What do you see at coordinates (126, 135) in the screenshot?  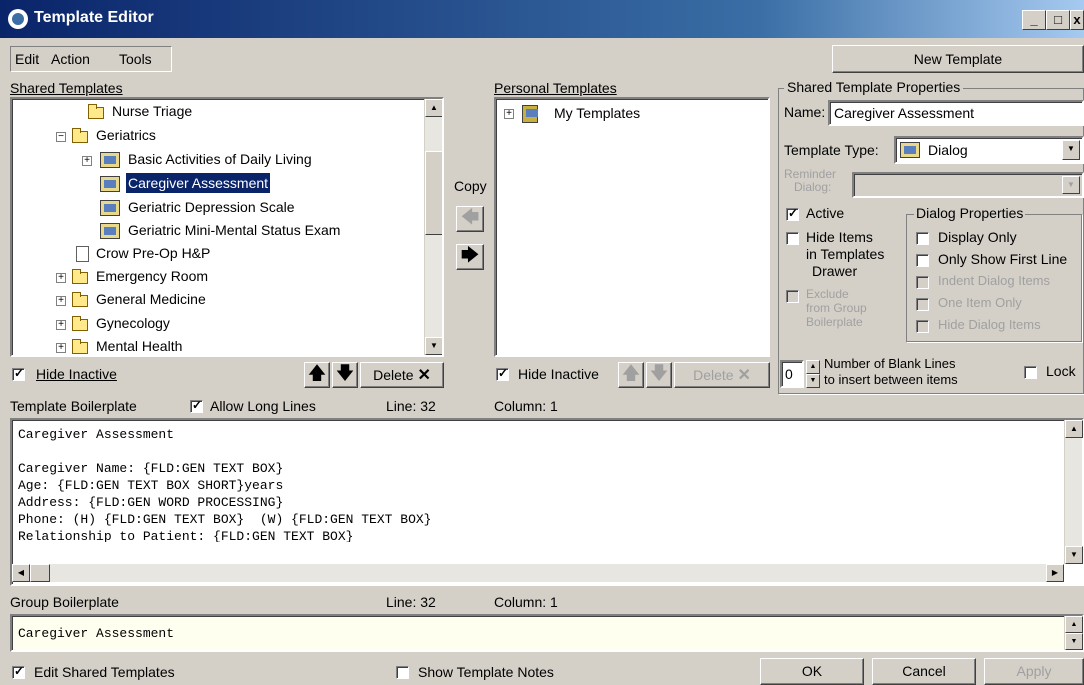 I see `tree-item-geriatrics: Geriatrics` at bounding box center [126, 135].